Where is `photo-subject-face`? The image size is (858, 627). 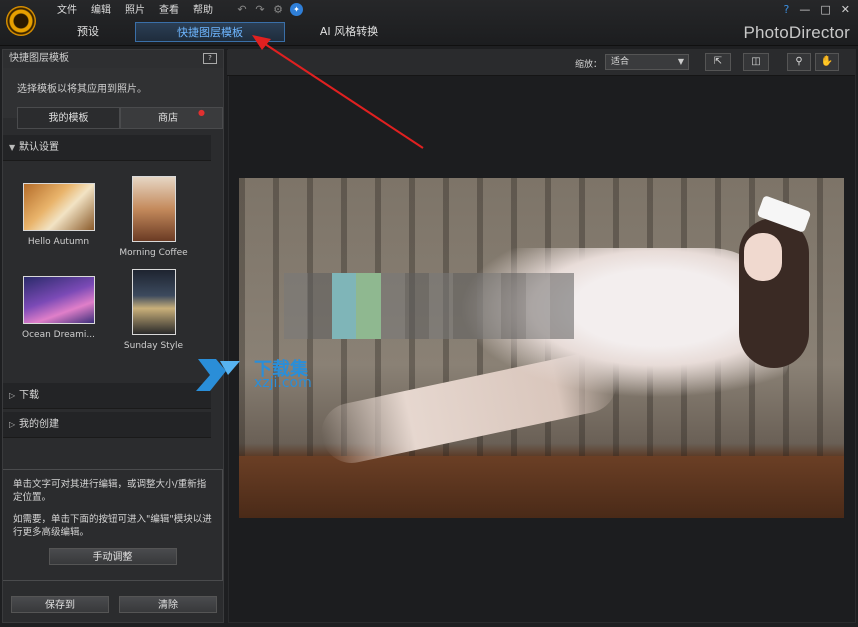
photo-subject-face is located at coordinates (763, 257).